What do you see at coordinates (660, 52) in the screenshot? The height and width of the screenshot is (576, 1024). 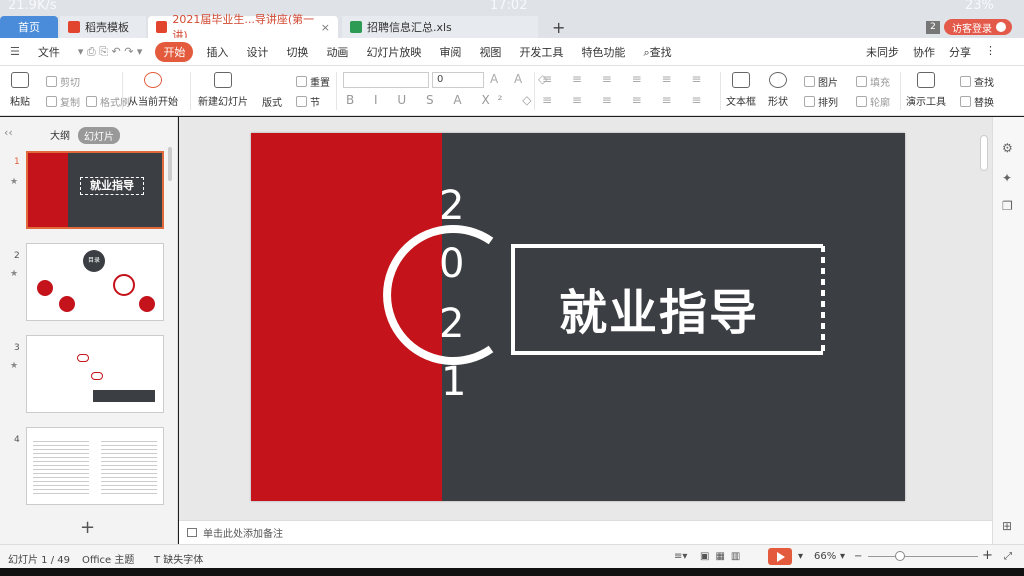 I see `menu-search-label: 查找` at bounding box center [660, 52].